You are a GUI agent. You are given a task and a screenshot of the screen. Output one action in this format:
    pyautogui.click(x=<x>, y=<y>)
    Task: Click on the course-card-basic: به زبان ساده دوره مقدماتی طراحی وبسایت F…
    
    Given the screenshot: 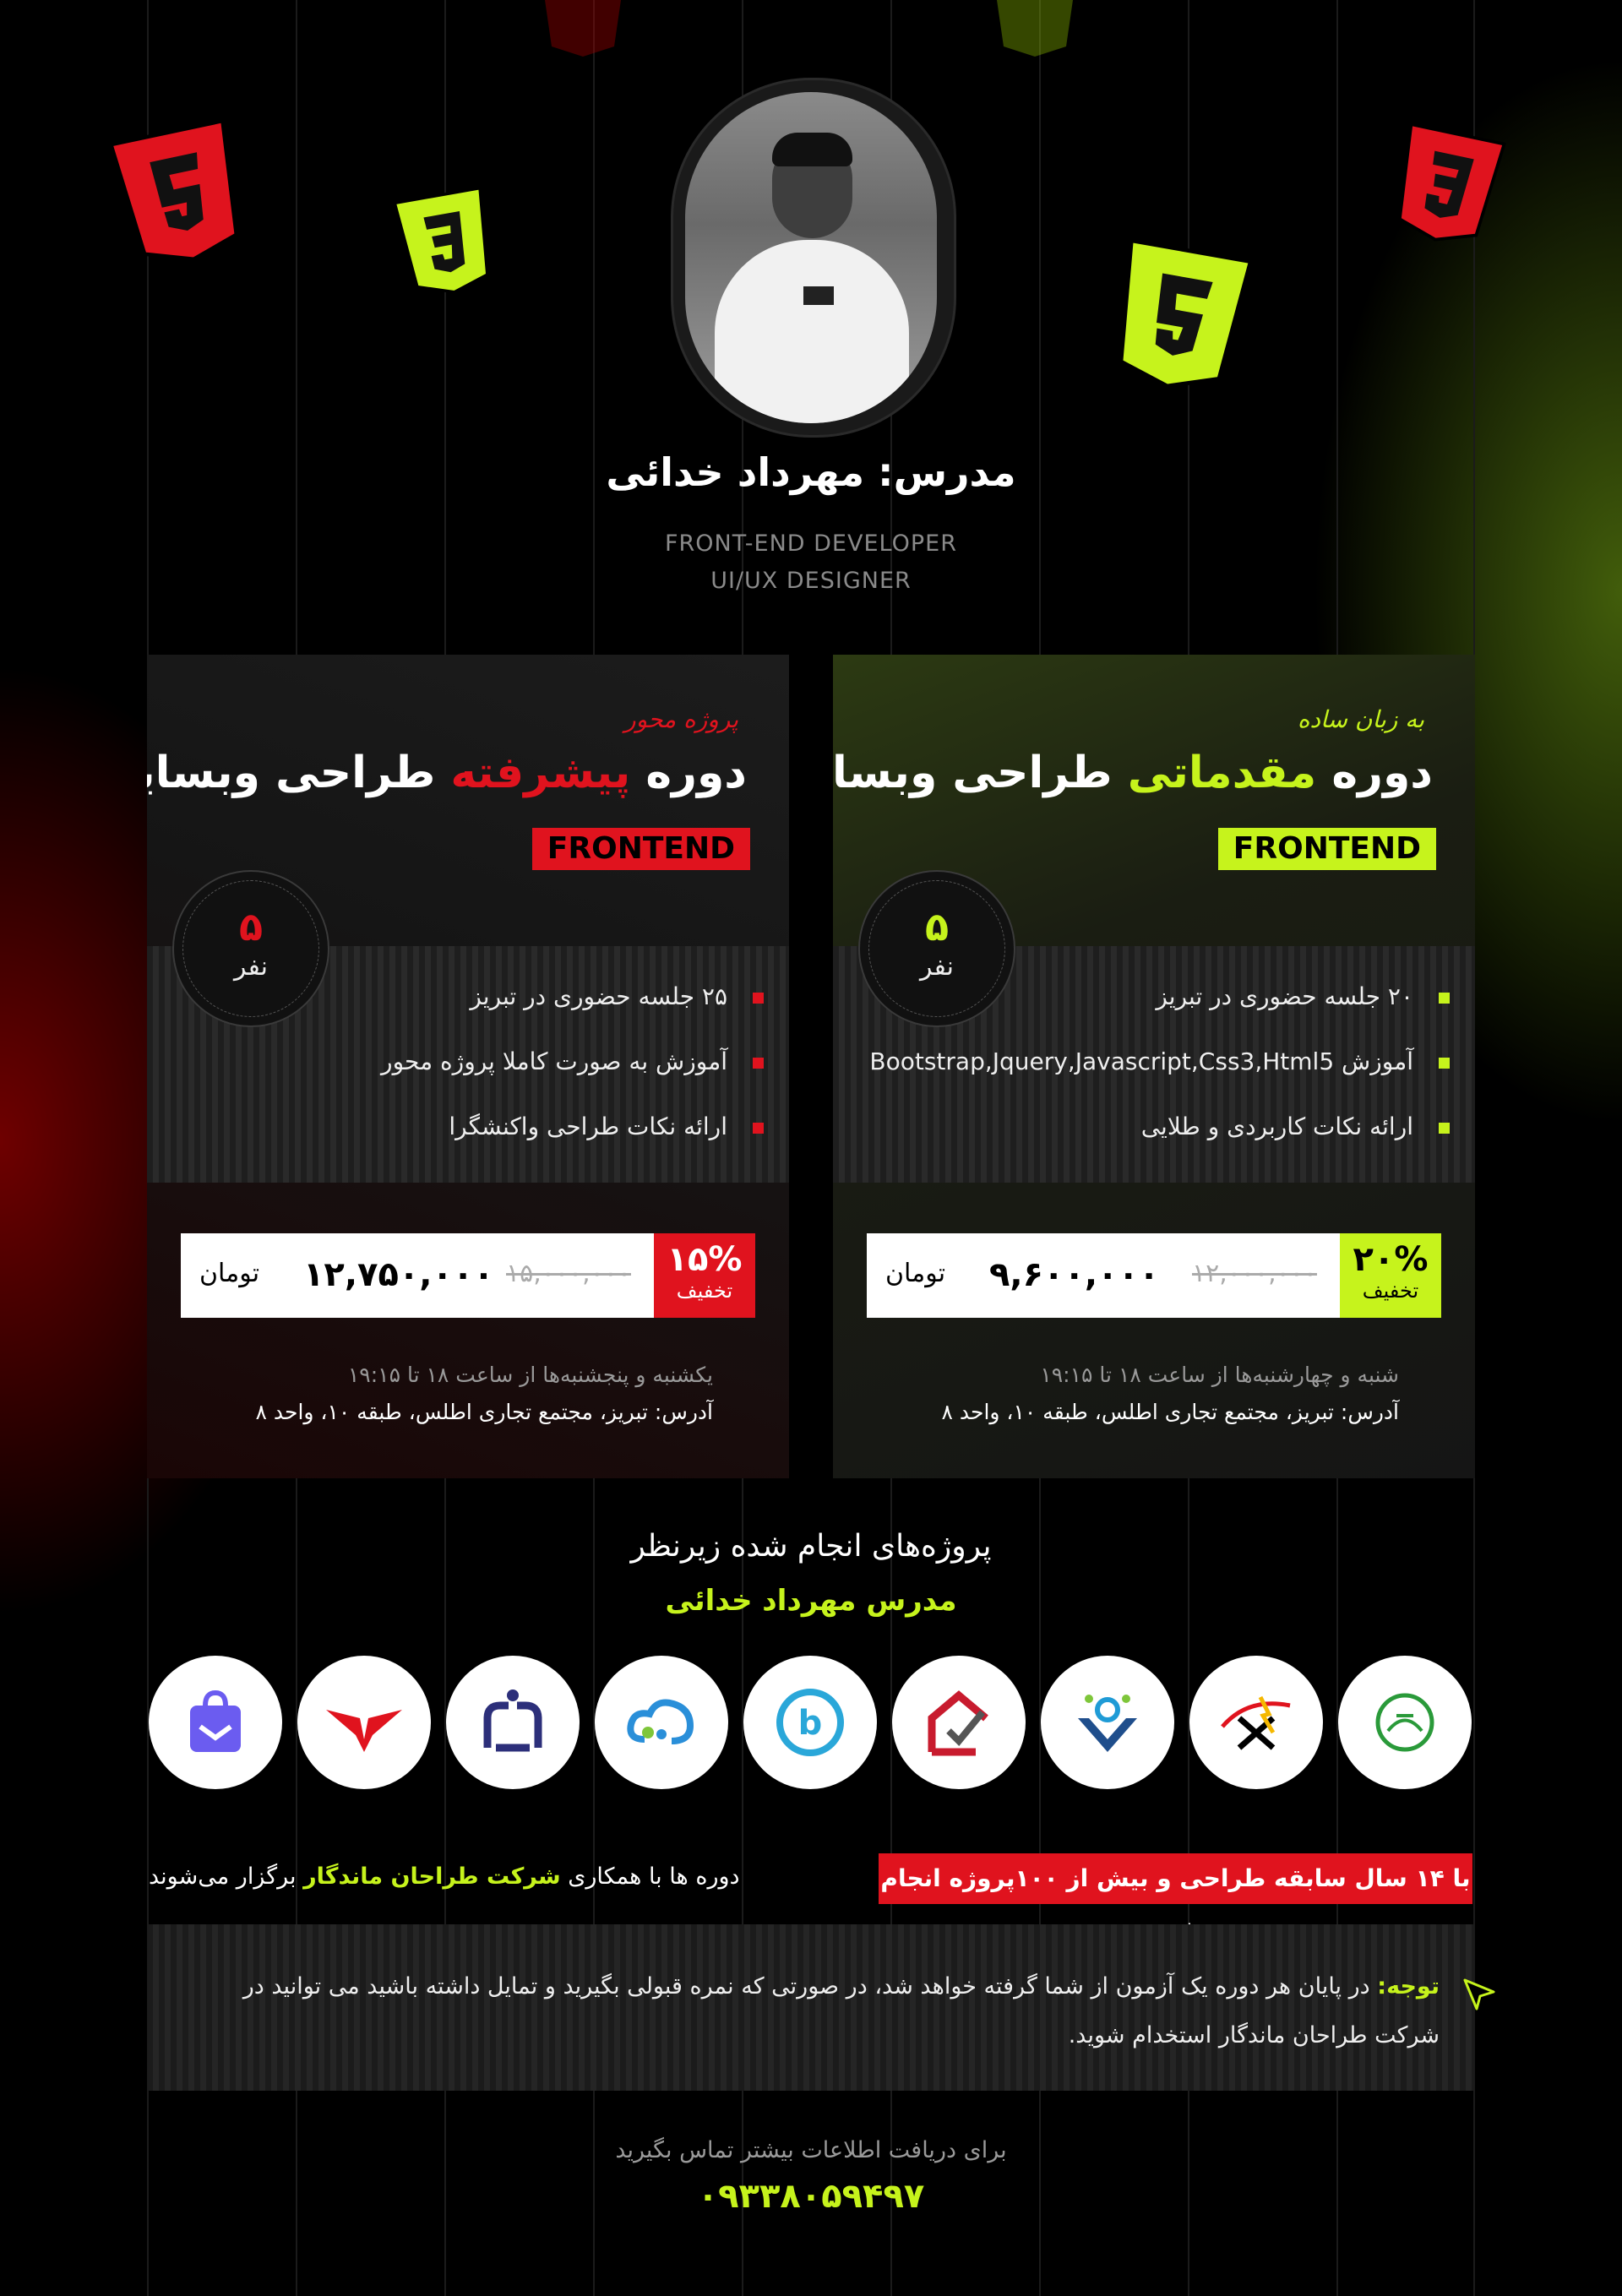 What is the action you would take?
    pyautogui.click(x=1154, y=1066)
    